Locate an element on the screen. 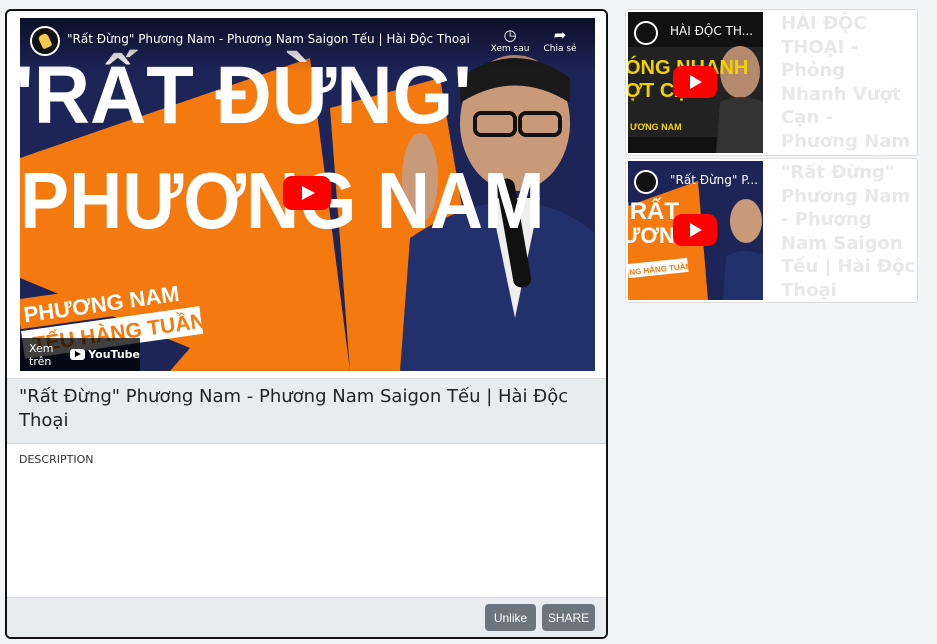  share-video-button: ➦ Chia sẻ is located at coordinates (560, 40).